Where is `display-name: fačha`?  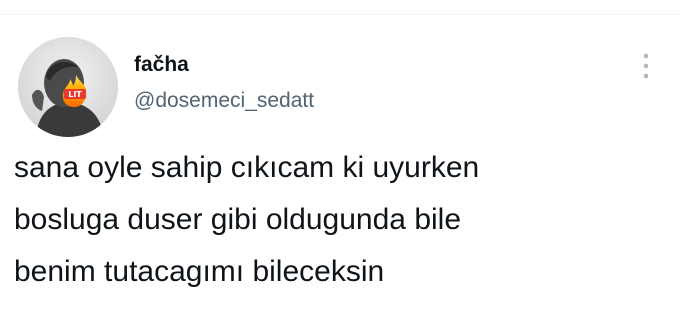 display-name: fačha is located at coordinates (224, 65).